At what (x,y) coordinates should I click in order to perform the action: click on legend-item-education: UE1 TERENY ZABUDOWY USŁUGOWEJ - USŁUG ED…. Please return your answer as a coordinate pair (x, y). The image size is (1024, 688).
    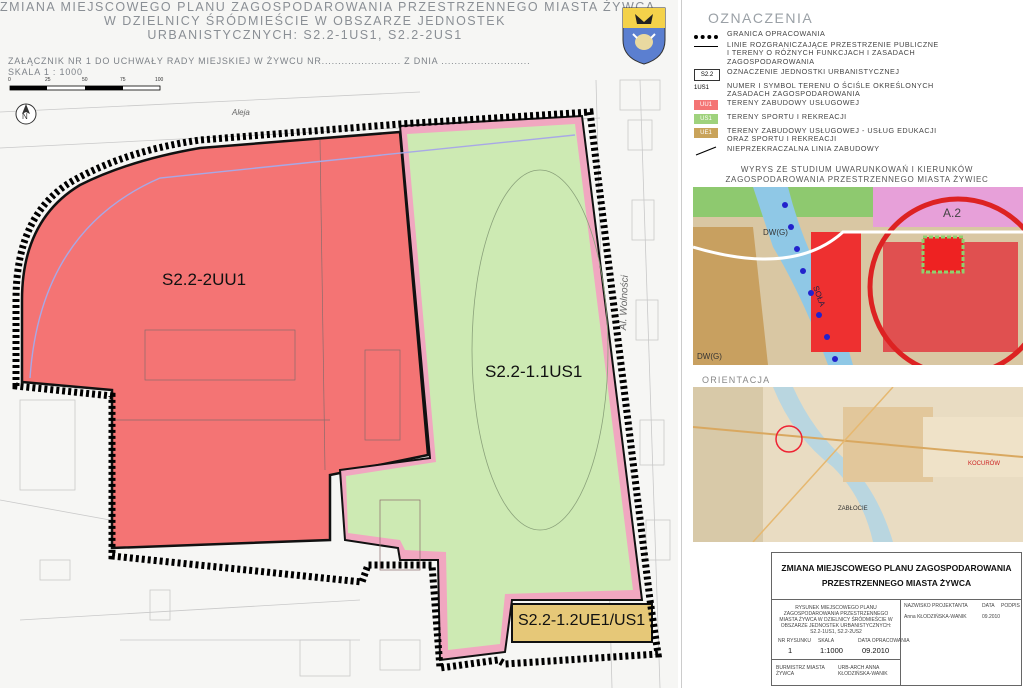
    Looking at the image, I should click on (855, 135).